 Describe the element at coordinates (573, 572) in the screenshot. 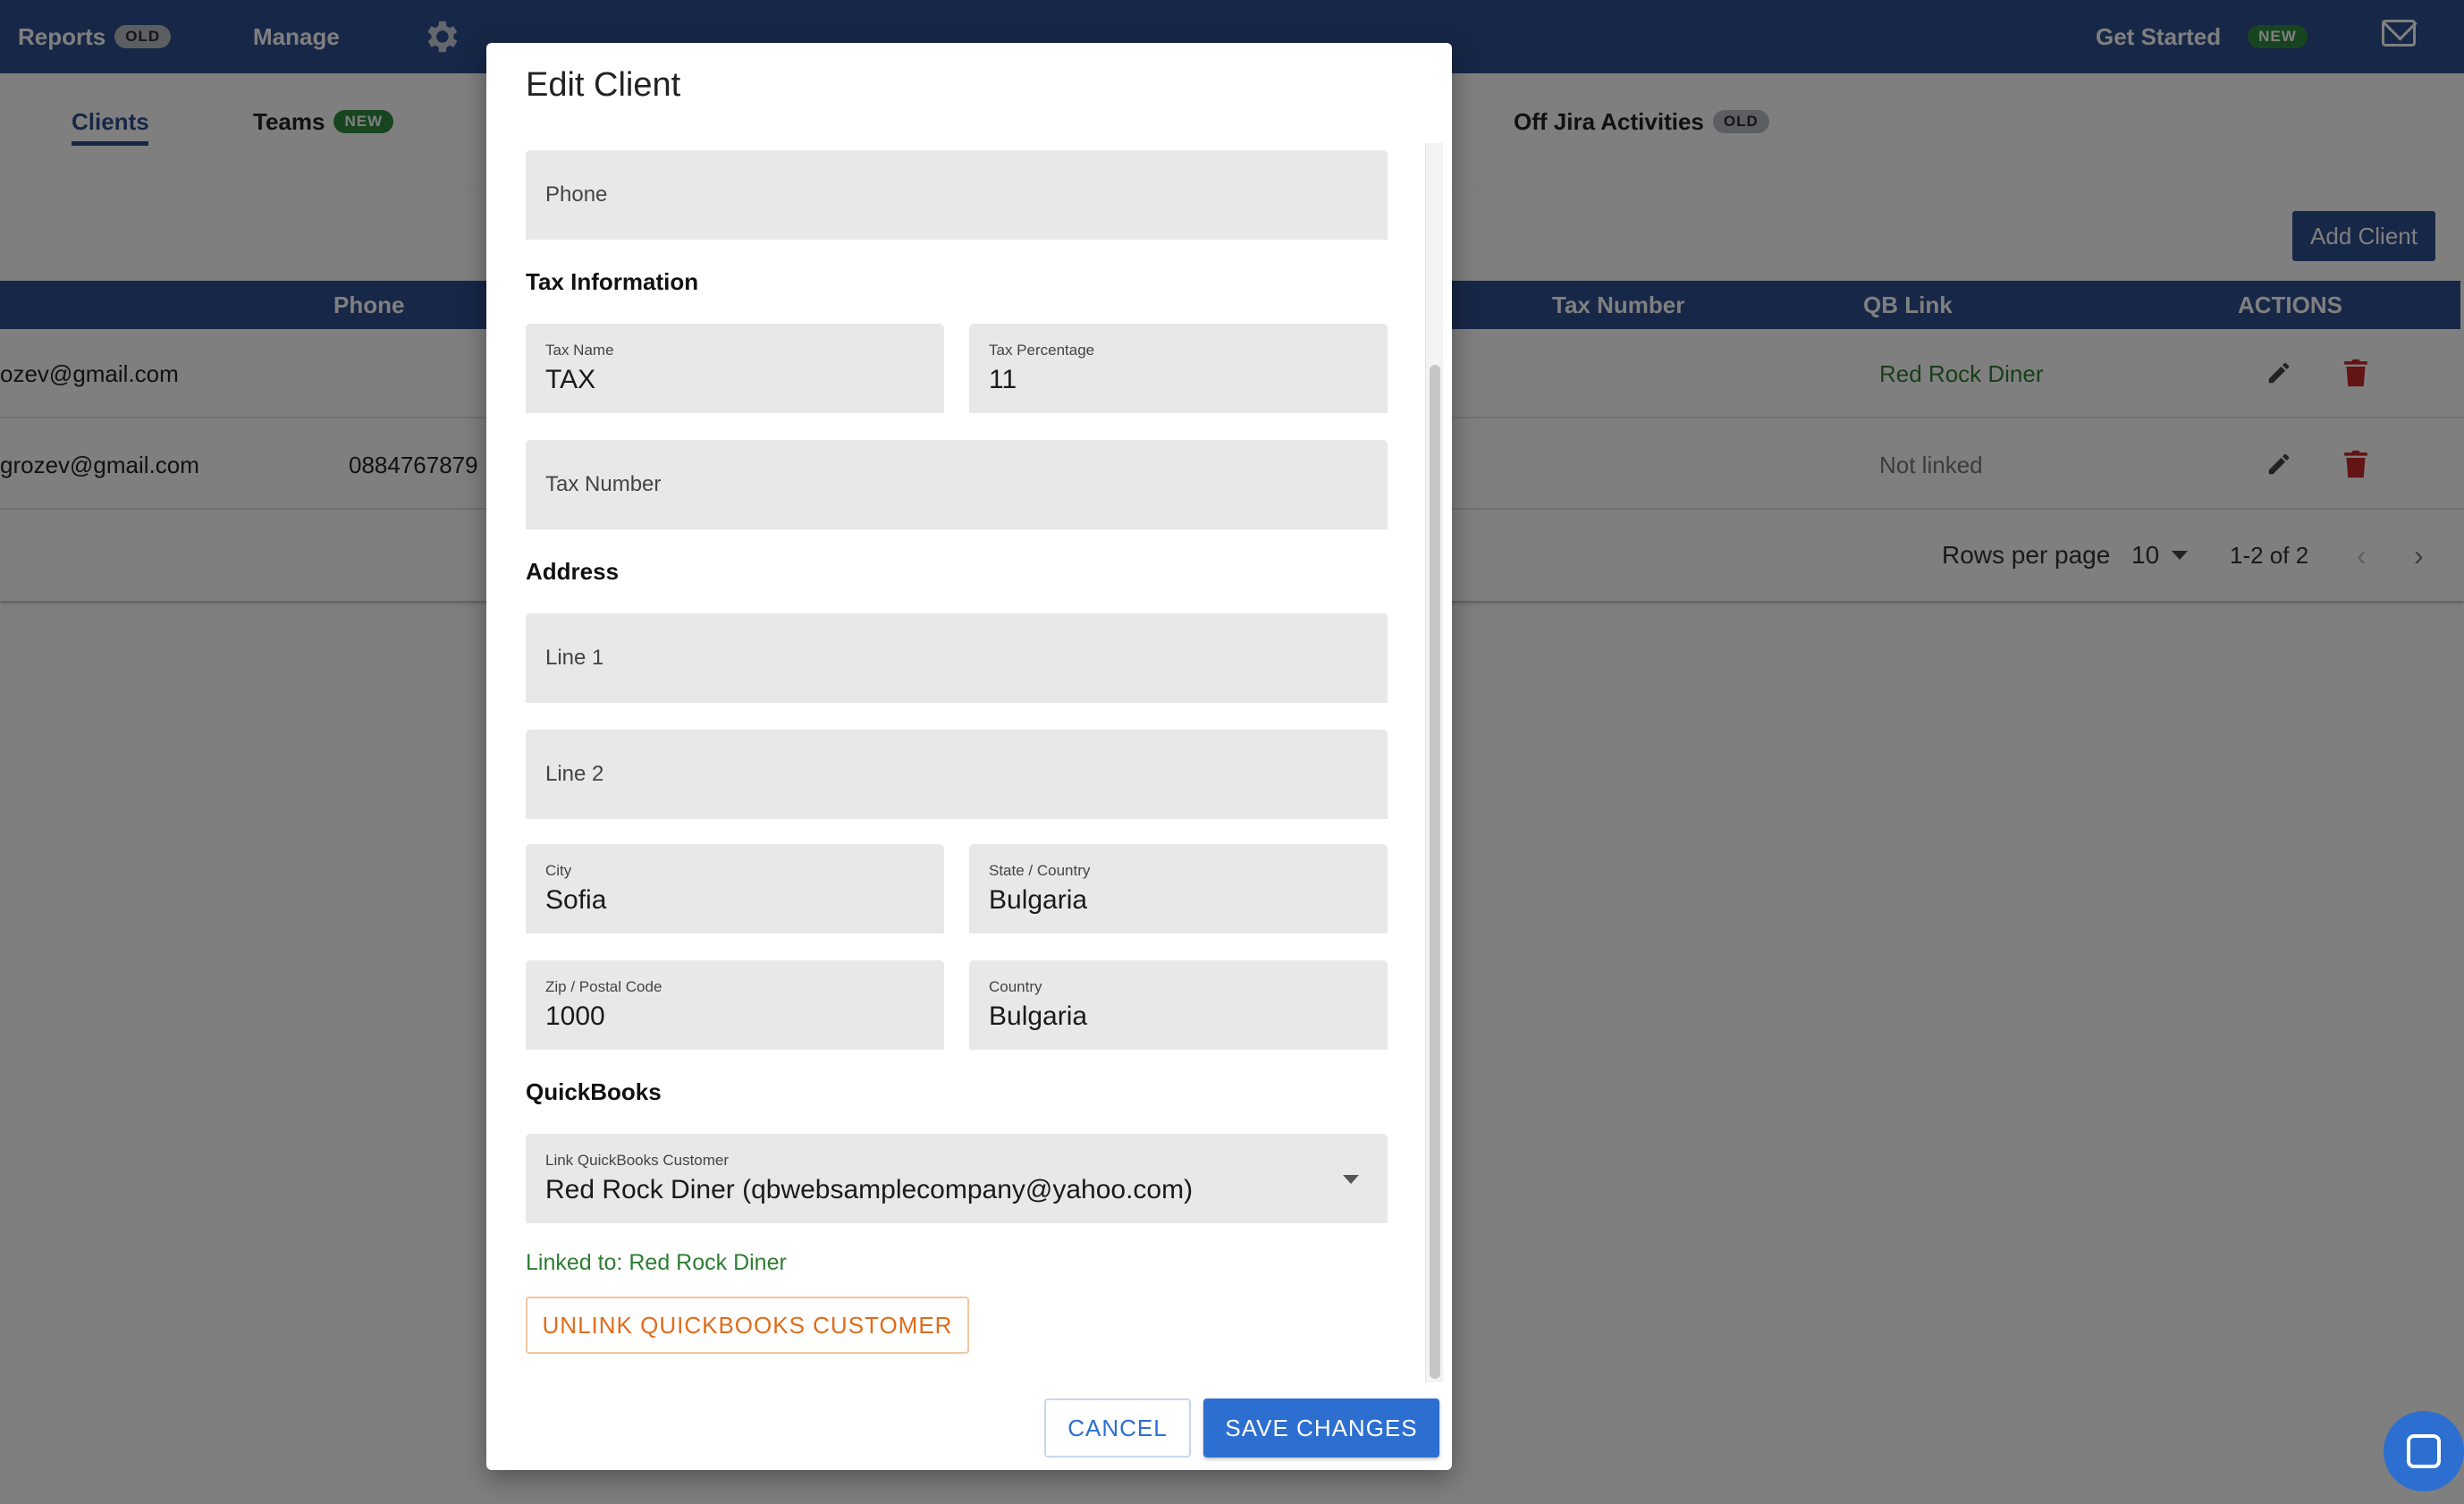

I see `address-heading: Address` at that location.